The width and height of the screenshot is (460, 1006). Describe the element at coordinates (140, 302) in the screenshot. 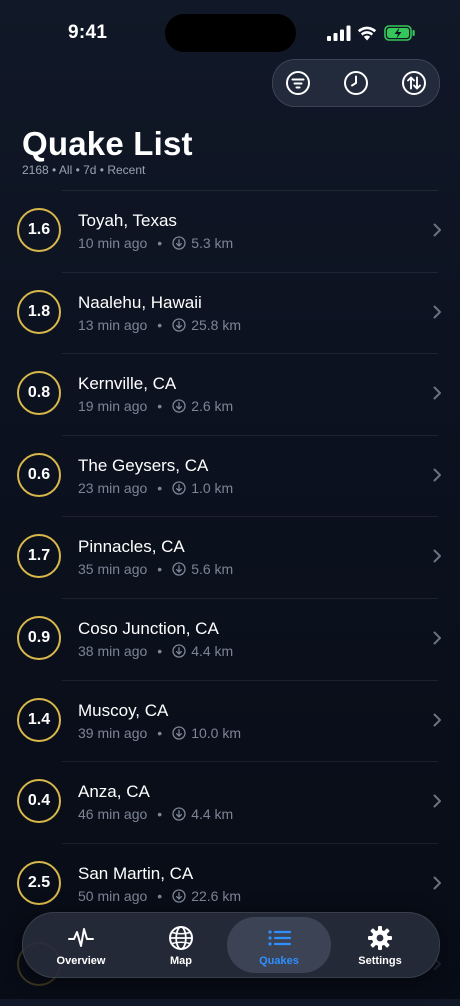

I see `quake-location: Naalehu, Hawaii` at that location.